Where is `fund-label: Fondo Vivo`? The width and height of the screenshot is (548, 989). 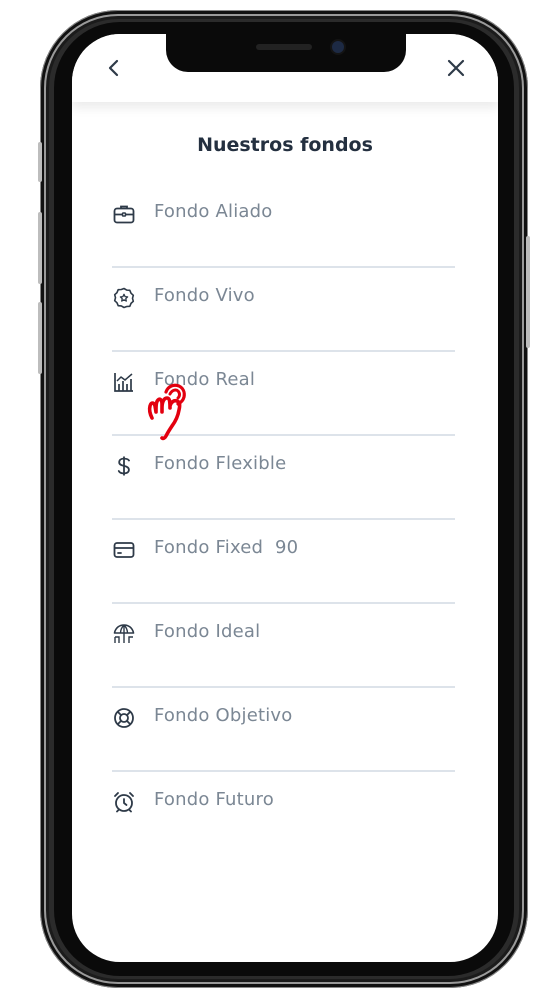 fund-label: Fondo Vivo is located at coordinates (204, 295).